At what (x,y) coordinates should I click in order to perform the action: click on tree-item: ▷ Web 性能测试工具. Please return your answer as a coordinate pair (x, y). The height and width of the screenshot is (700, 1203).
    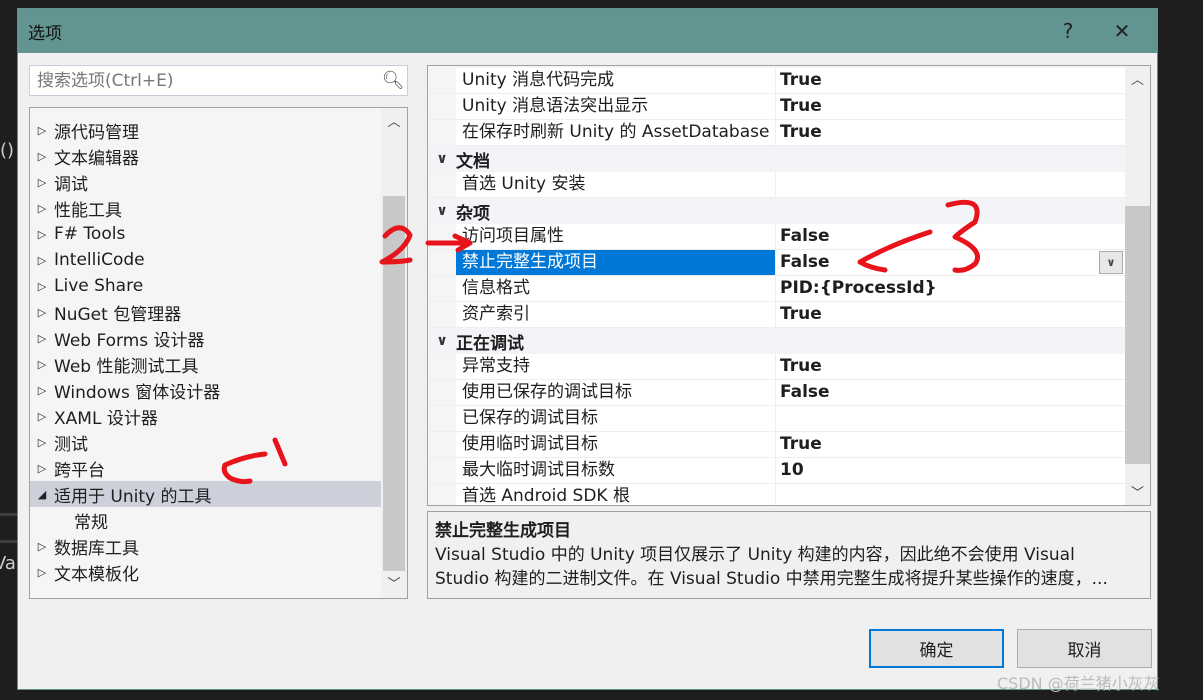
    Looking at the image, I should click on (205, 364).